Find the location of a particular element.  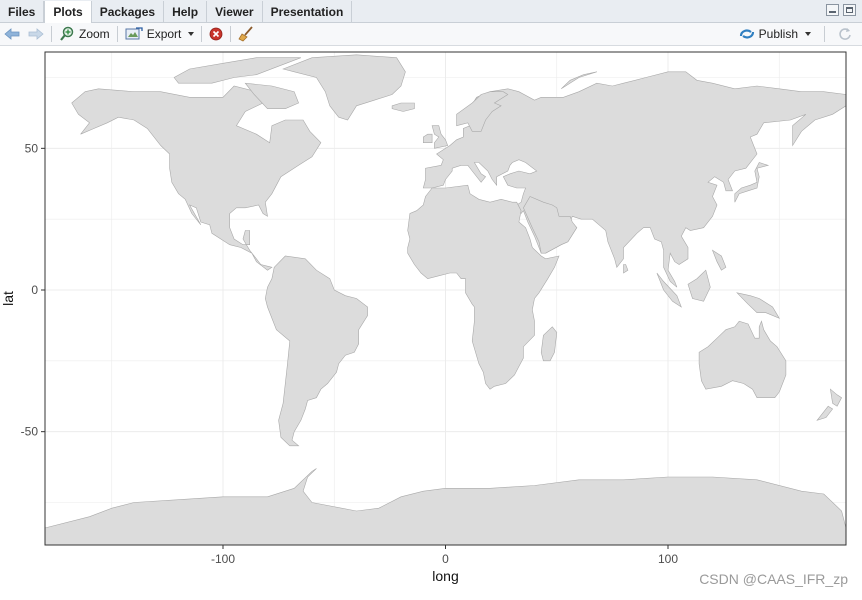

clear-all-plots-button is located at coordinates (246, 34).